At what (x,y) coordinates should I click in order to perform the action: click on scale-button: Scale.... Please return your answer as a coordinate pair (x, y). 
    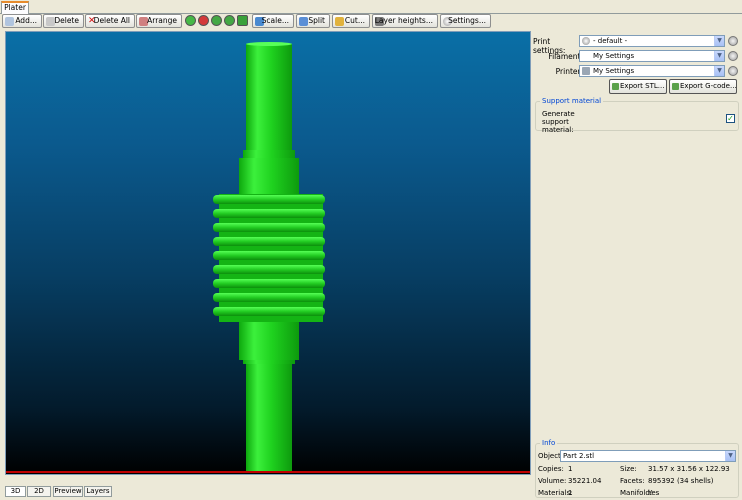
    Looking at the image, I should click on (273, 21).